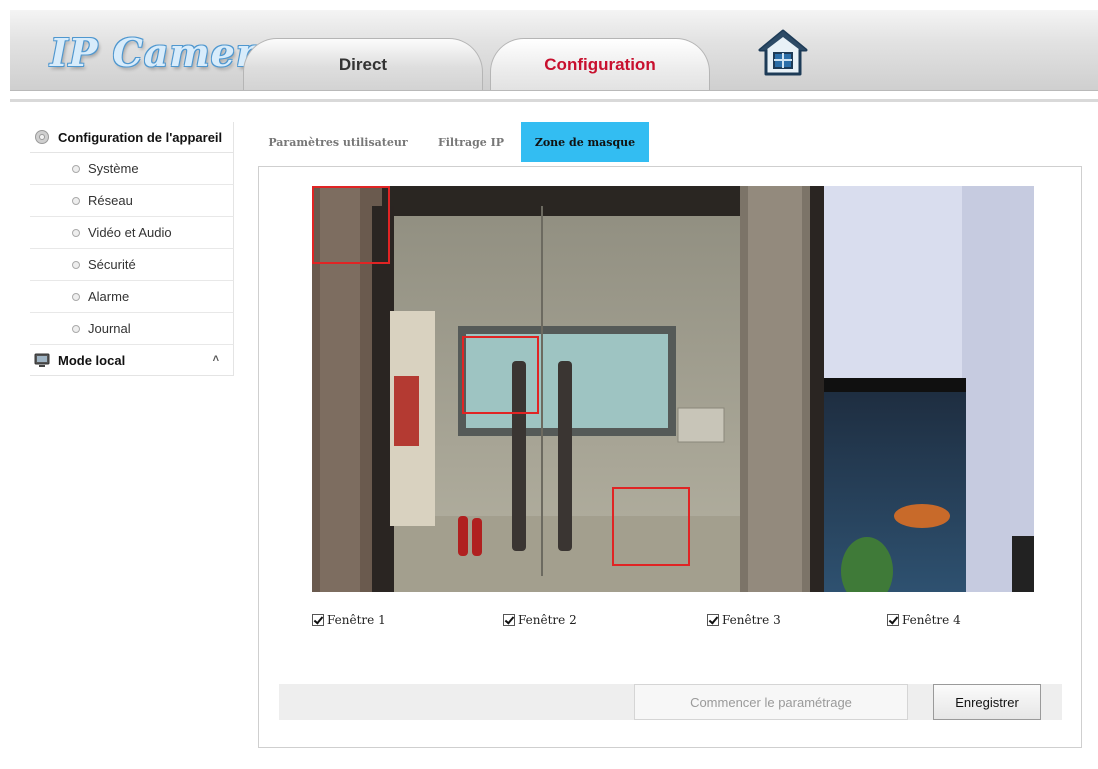  What do you see at coordinates (547, 620) in the screenshot?
I see `window-2-label: Fenêtre 2` at bounding box center [547, 620].